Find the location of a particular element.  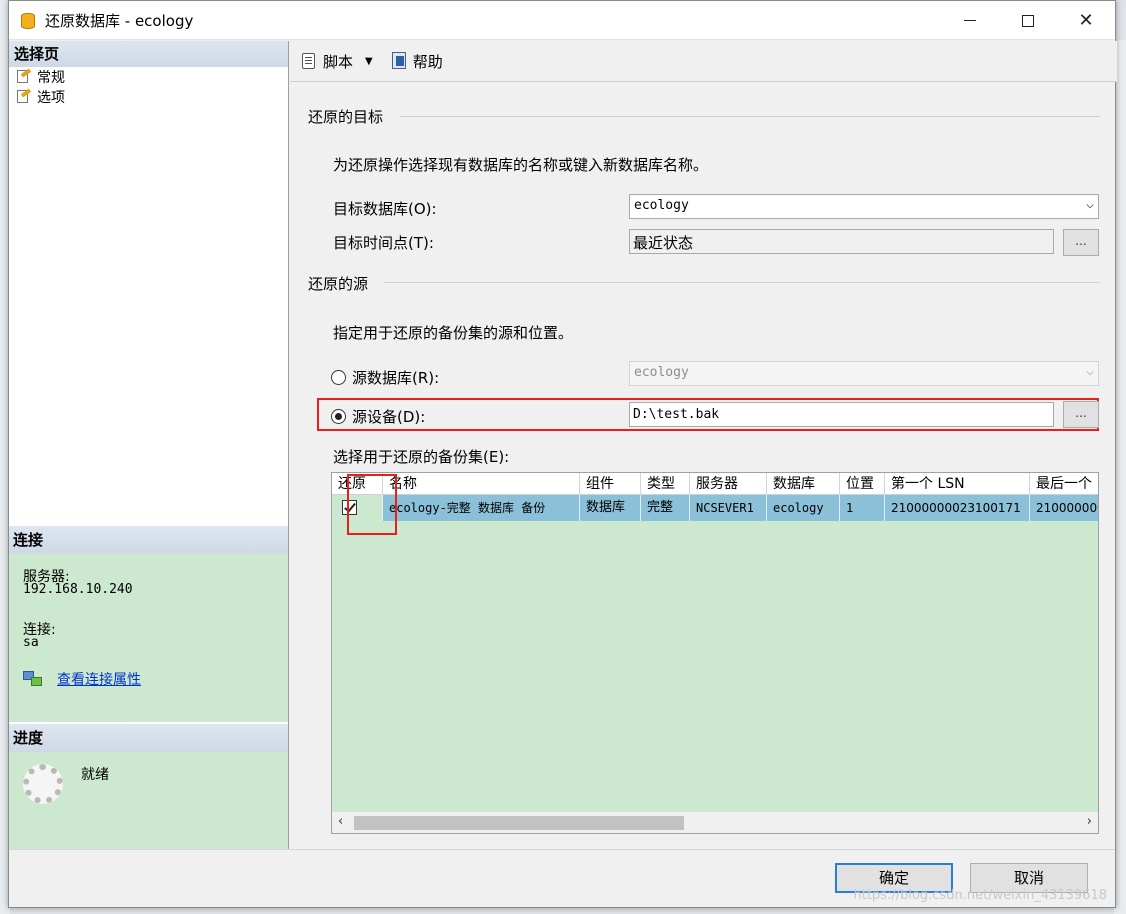

position-cell: 1 is located at coordinates (862, 508).